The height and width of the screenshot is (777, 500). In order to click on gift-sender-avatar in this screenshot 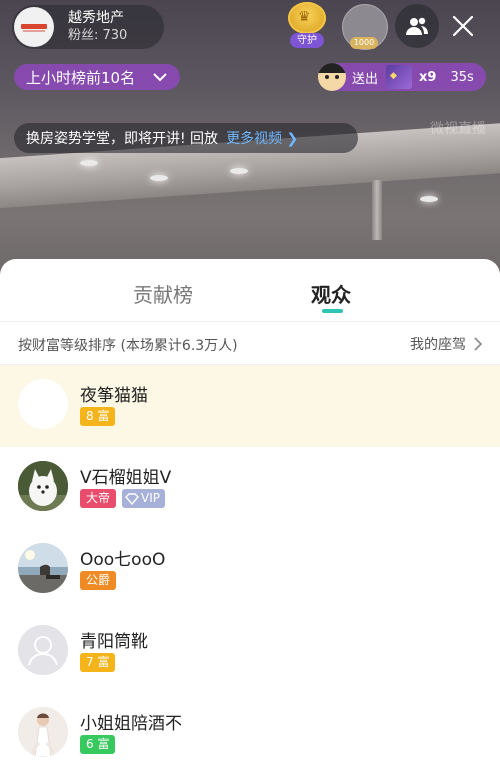, I will do `click(332, 77)`.